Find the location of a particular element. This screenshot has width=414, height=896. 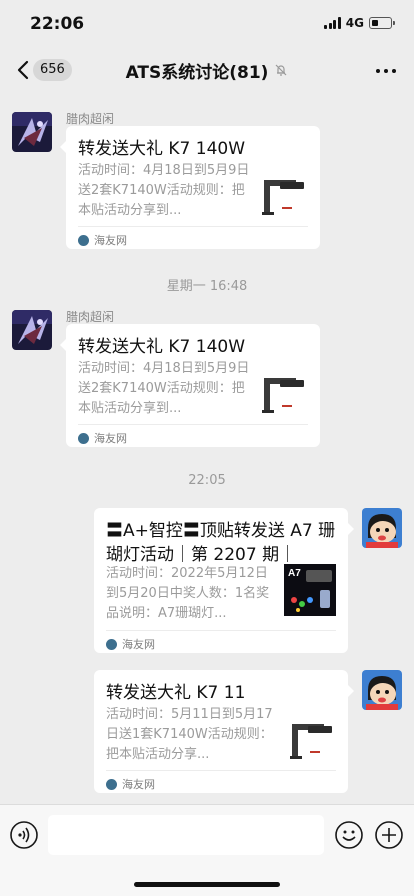

plus-icon is located at coordinates (389, 835).